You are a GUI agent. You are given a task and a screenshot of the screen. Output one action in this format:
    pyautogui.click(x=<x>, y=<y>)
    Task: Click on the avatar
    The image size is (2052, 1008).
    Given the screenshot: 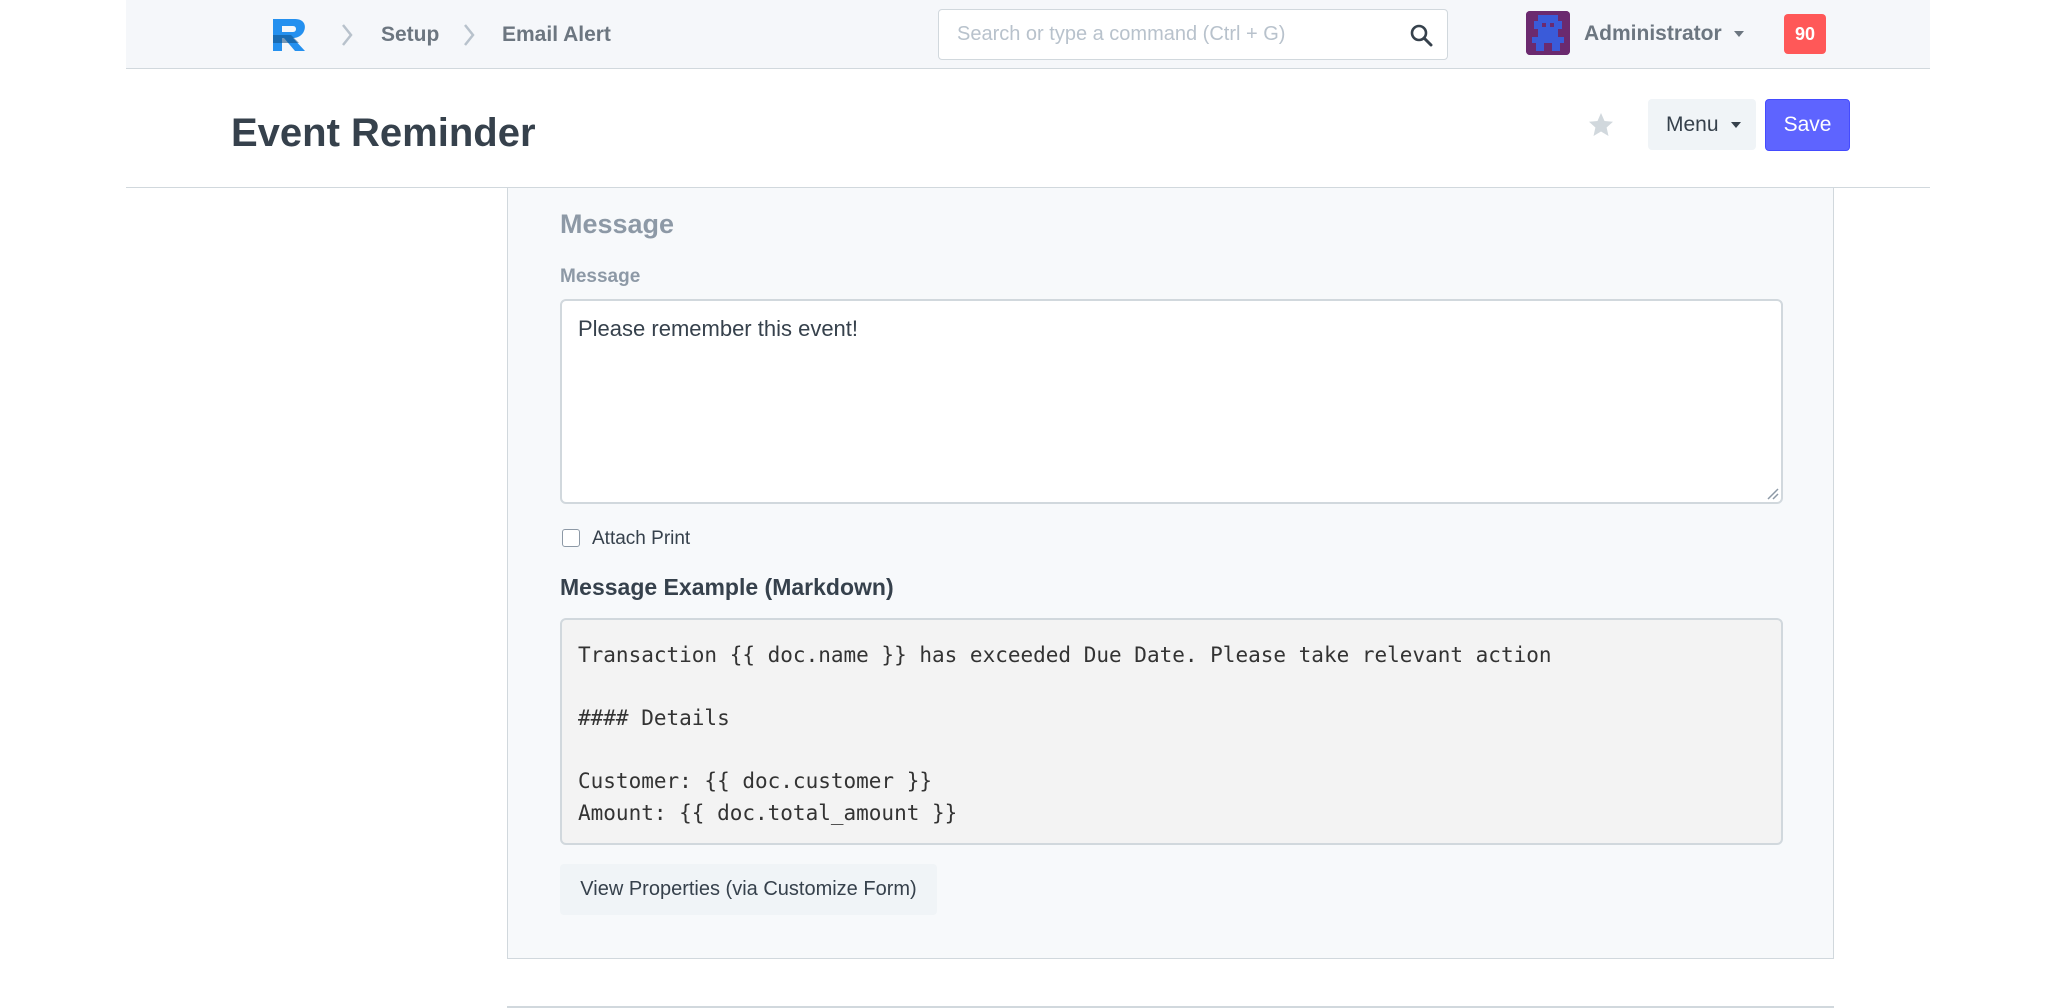 What is the action you would take?
    pyautogui.click(x=1548, y=33)
    